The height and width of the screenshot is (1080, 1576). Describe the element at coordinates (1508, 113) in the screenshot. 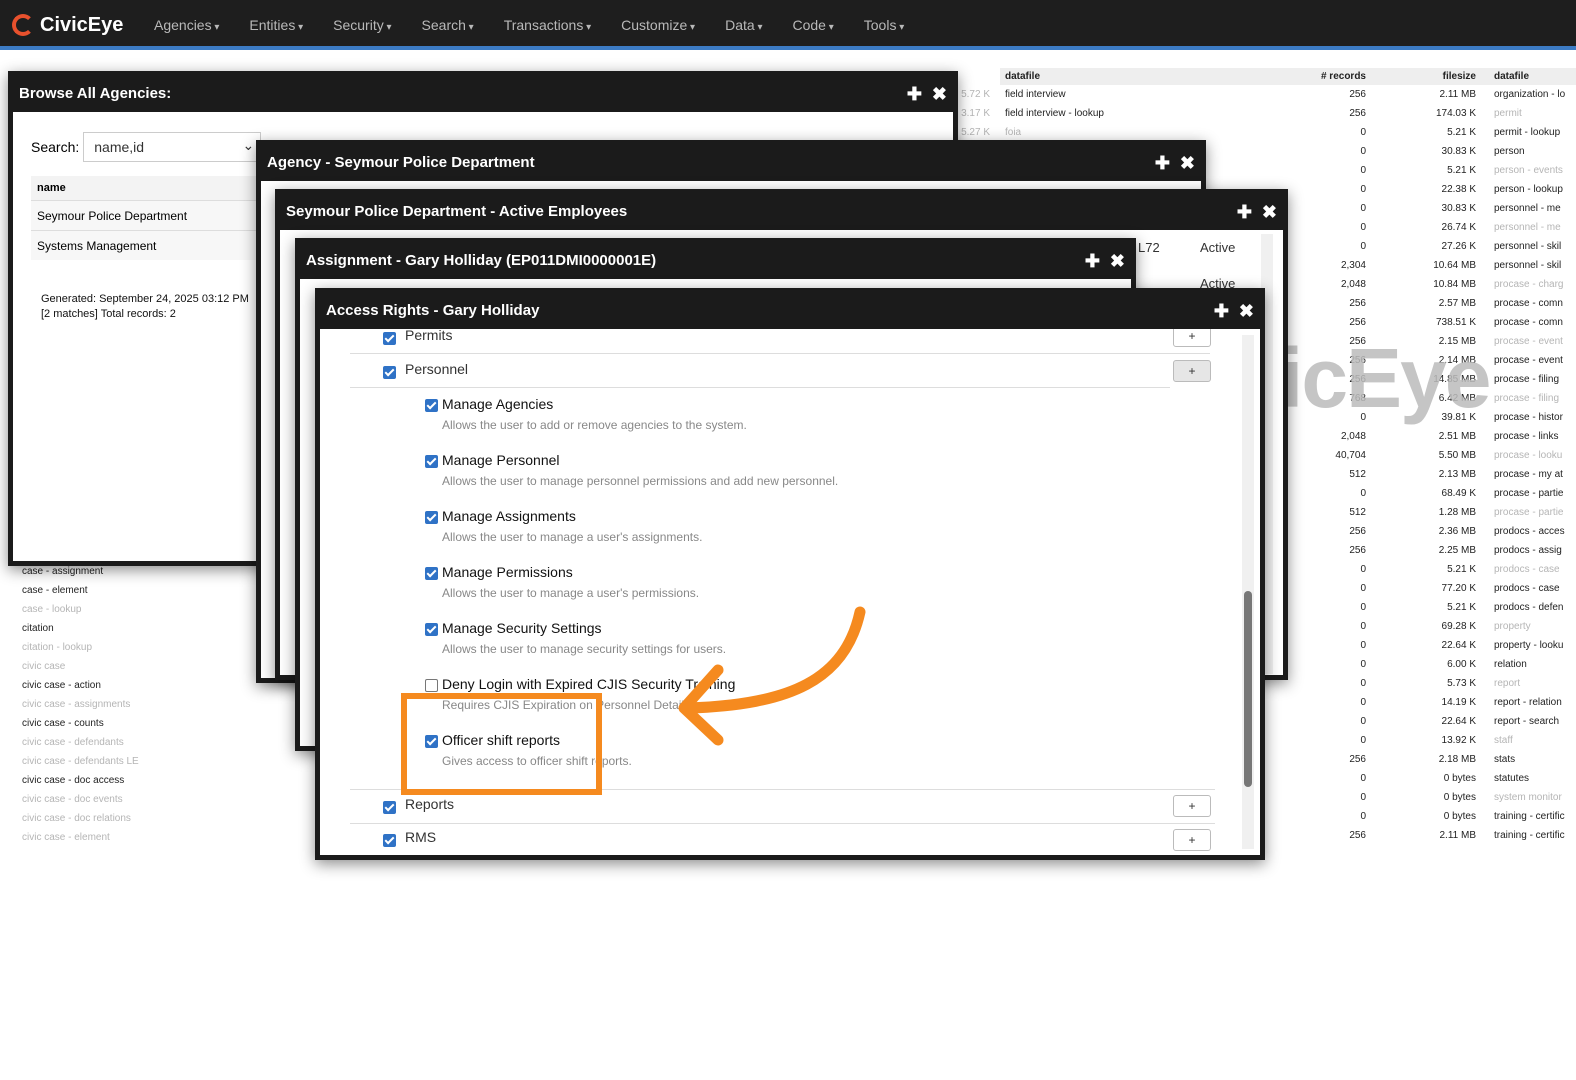

I see `table-cell: permit` at that location.